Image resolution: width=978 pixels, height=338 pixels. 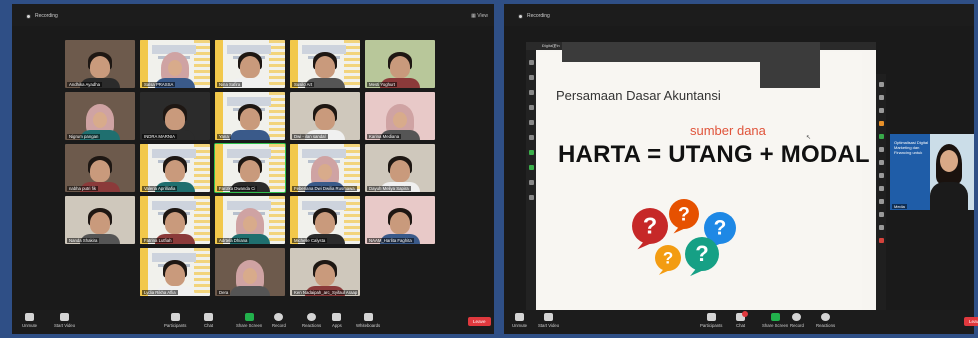 I want to click on participant-tile: Dayuh Meliya Sapira, so click(x=400, y=168).